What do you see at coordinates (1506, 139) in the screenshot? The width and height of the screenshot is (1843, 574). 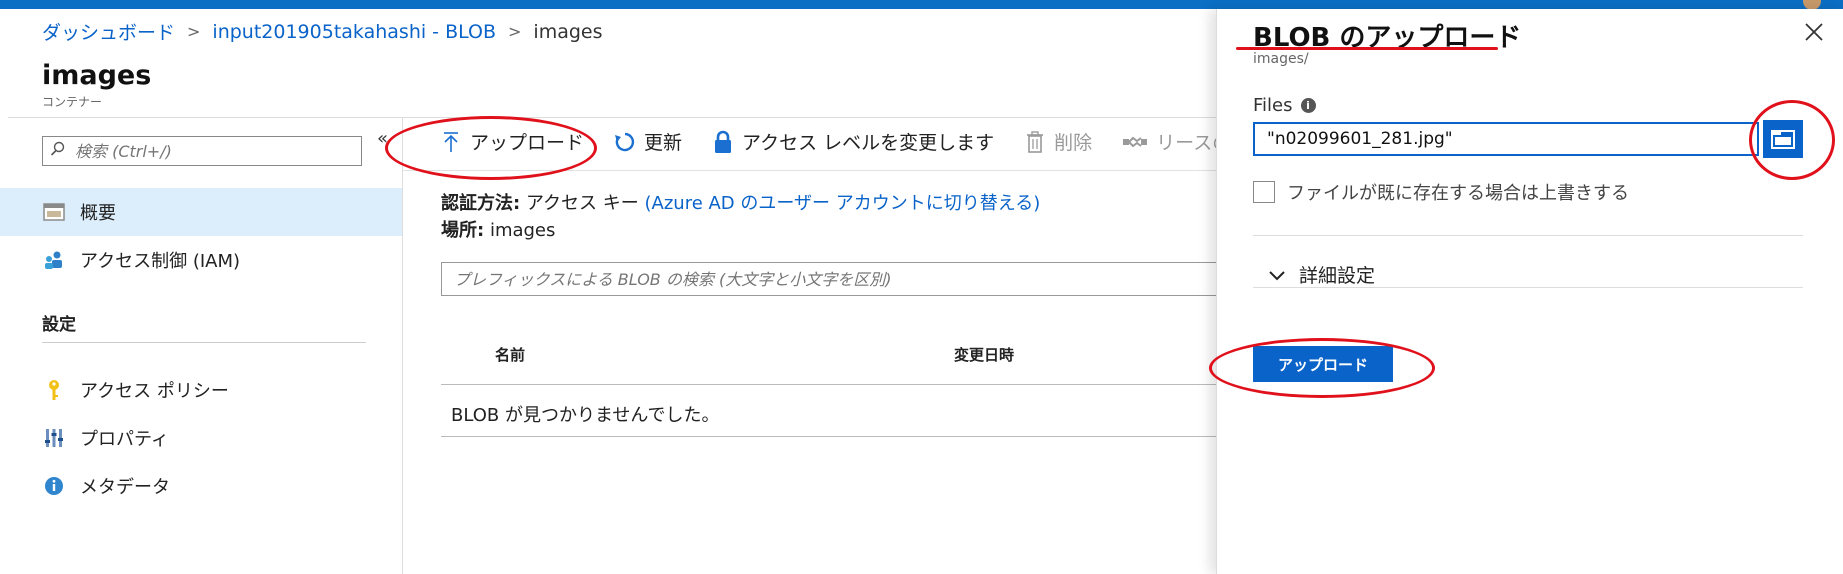 I see `file-path-input: "n02099601_281.jpg"` at bounding box center [1506, 139].